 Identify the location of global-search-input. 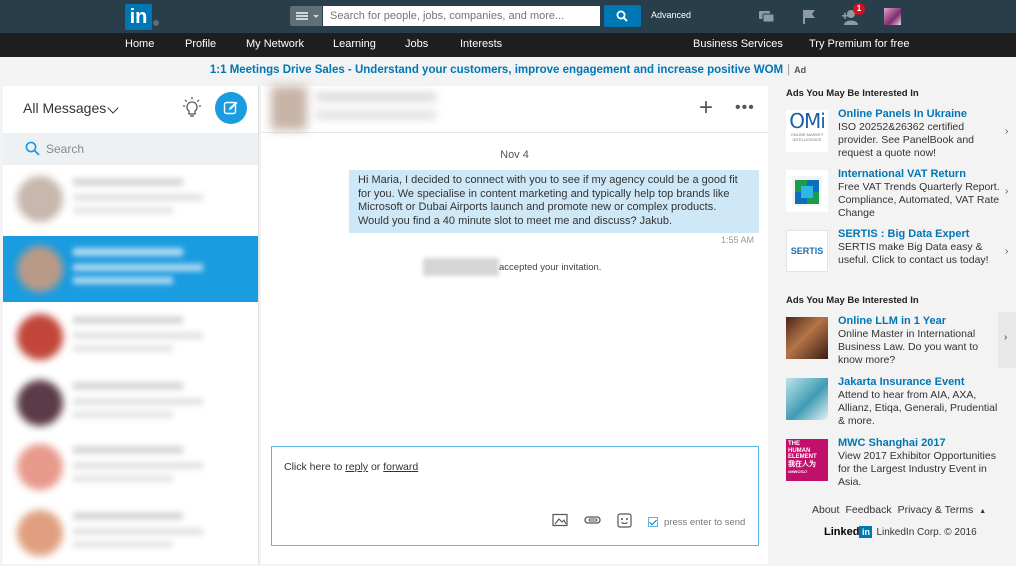
(461, 16).